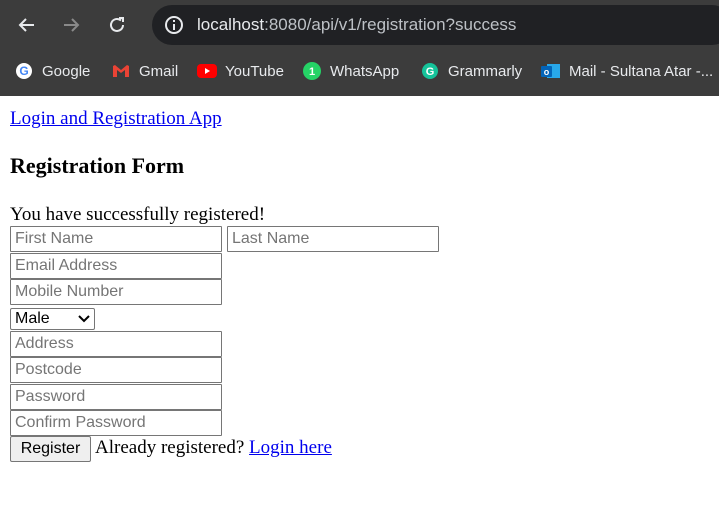  Describe the element at coordinates (84, 319) in the screenshot. I see `chevron-down-icon` at that location.